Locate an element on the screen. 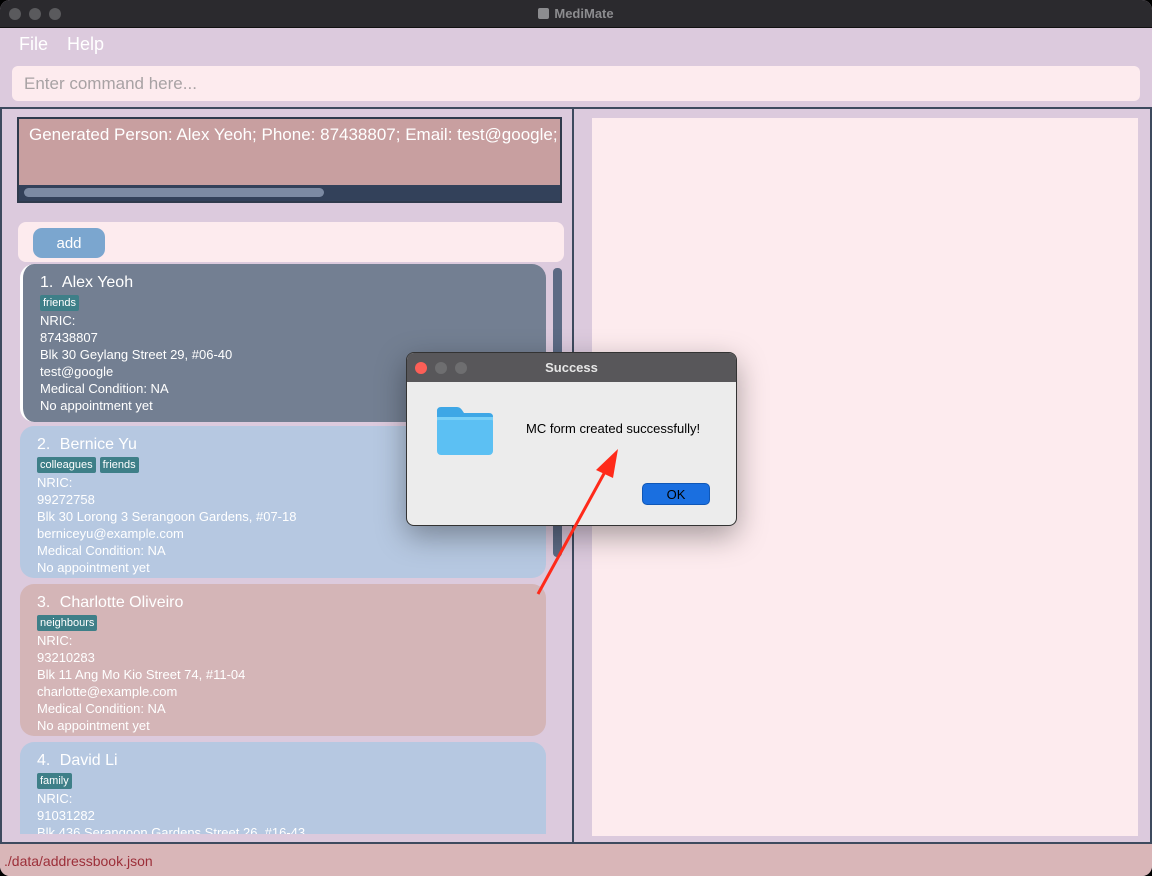  person-index: 4. is located at coordinates (44, 760).